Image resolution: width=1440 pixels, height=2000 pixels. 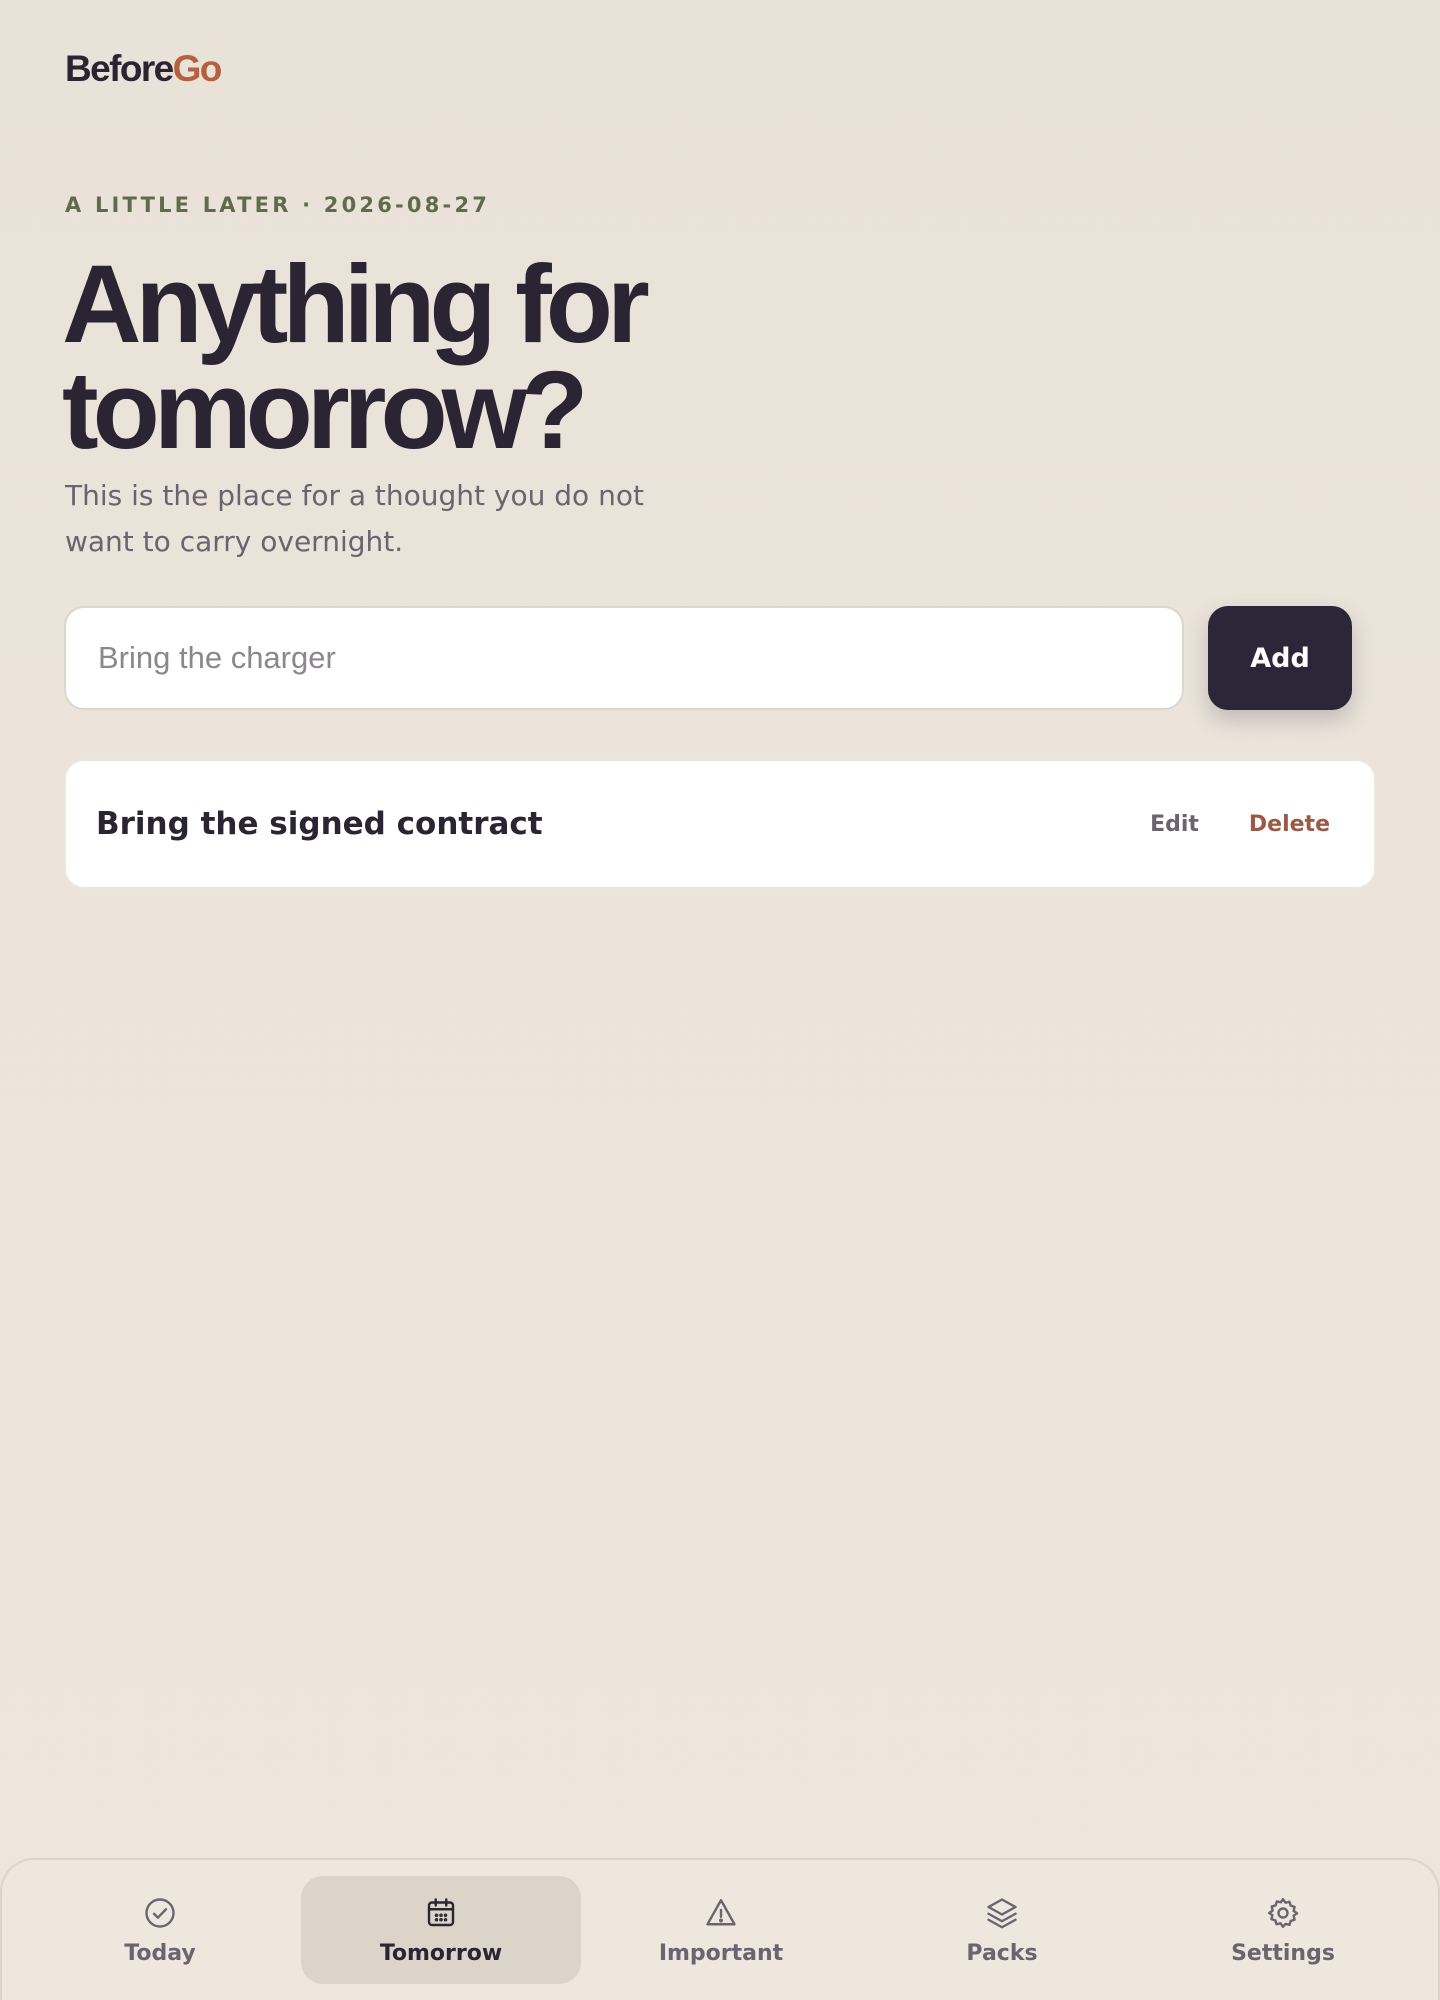 I want to click on nav-label-important: Important, so click(x=721, y=1953).